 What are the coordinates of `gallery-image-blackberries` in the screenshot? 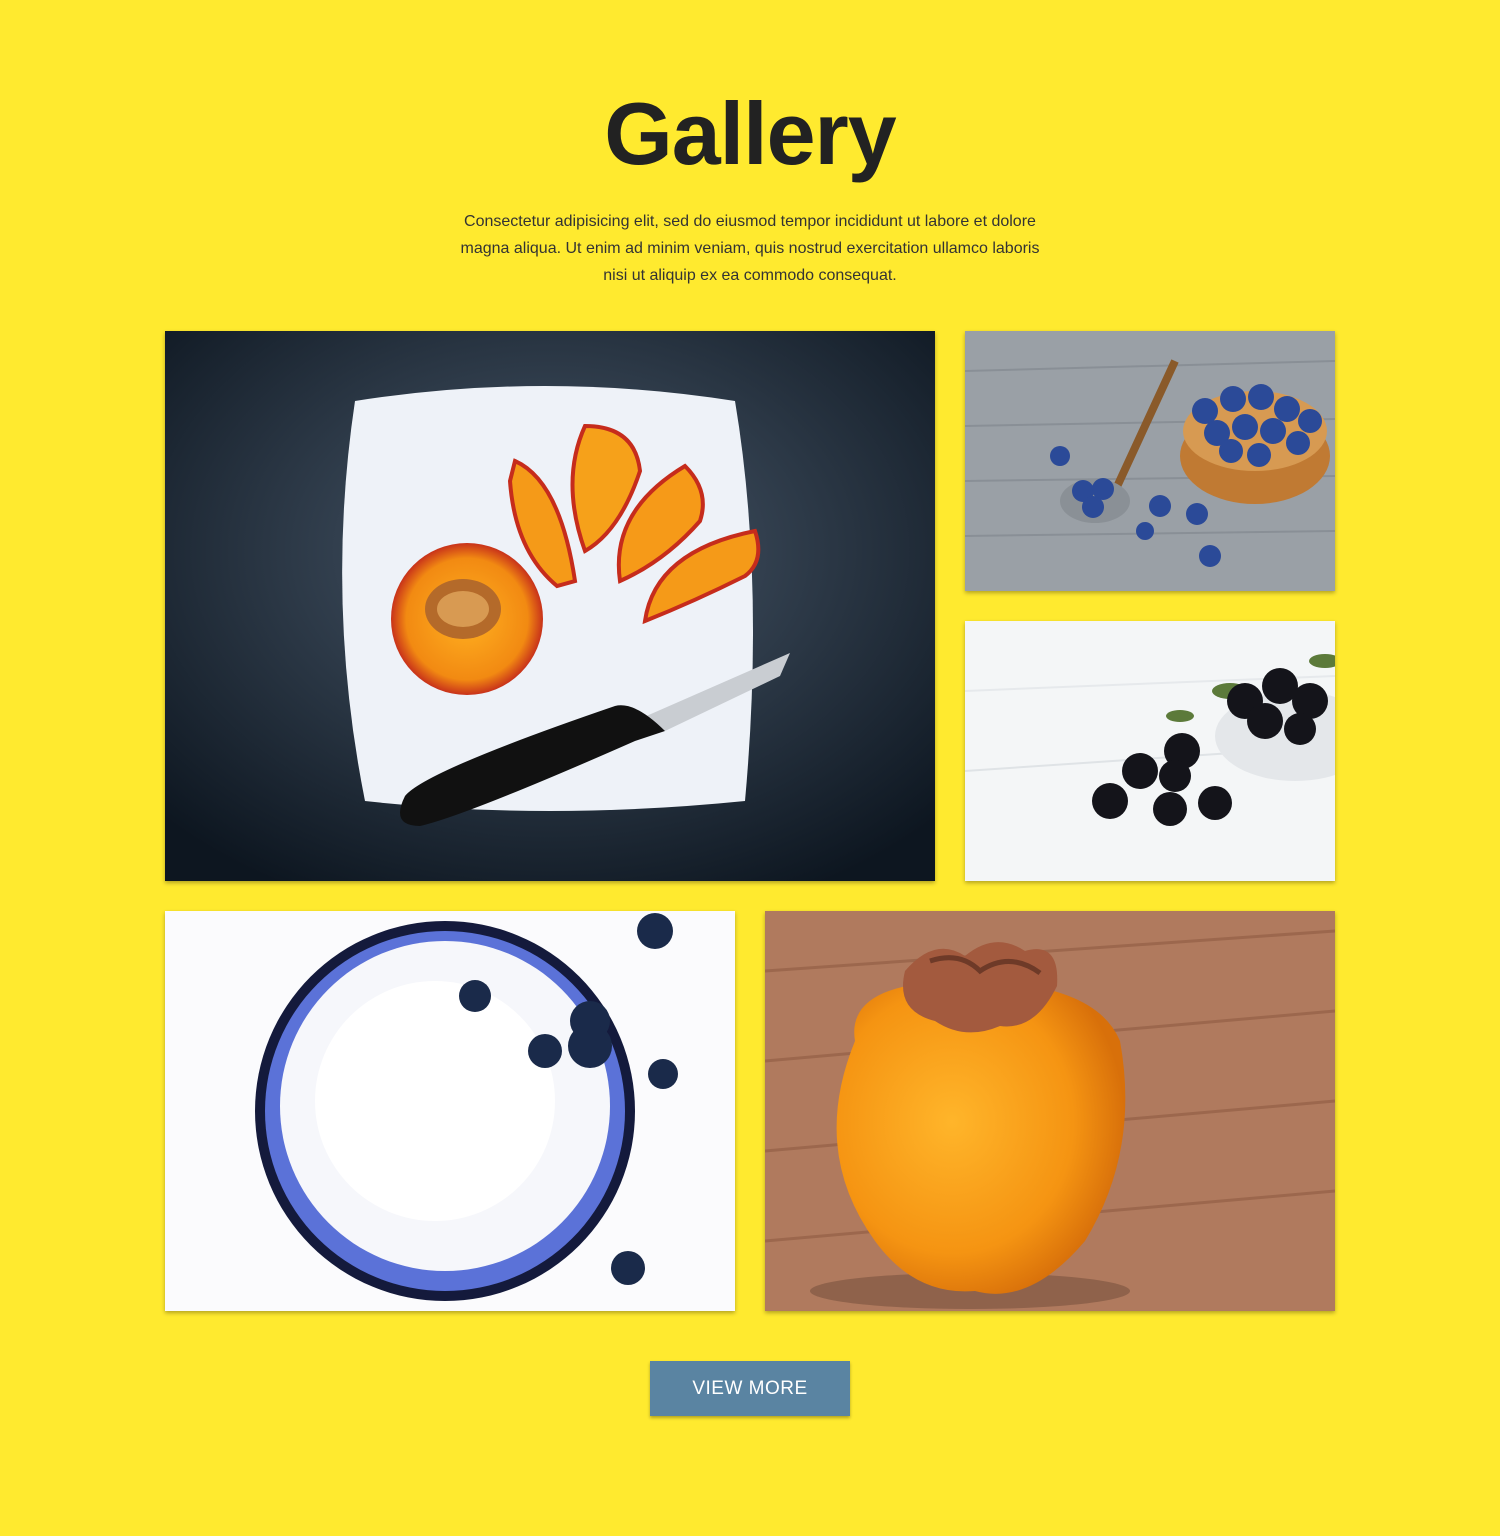 It's located at (1150, 751).